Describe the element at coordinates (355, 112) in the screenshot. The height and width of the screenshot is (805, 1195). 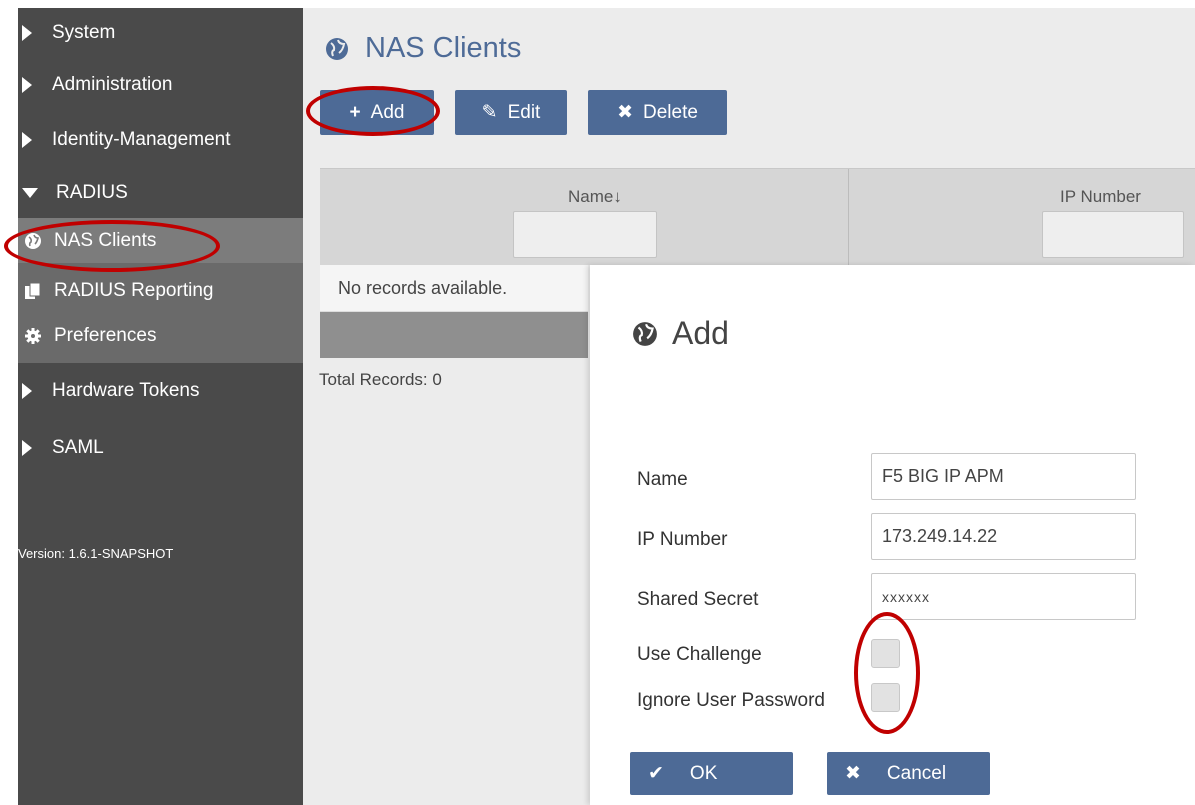
I see `plus-icon: +` at that location.